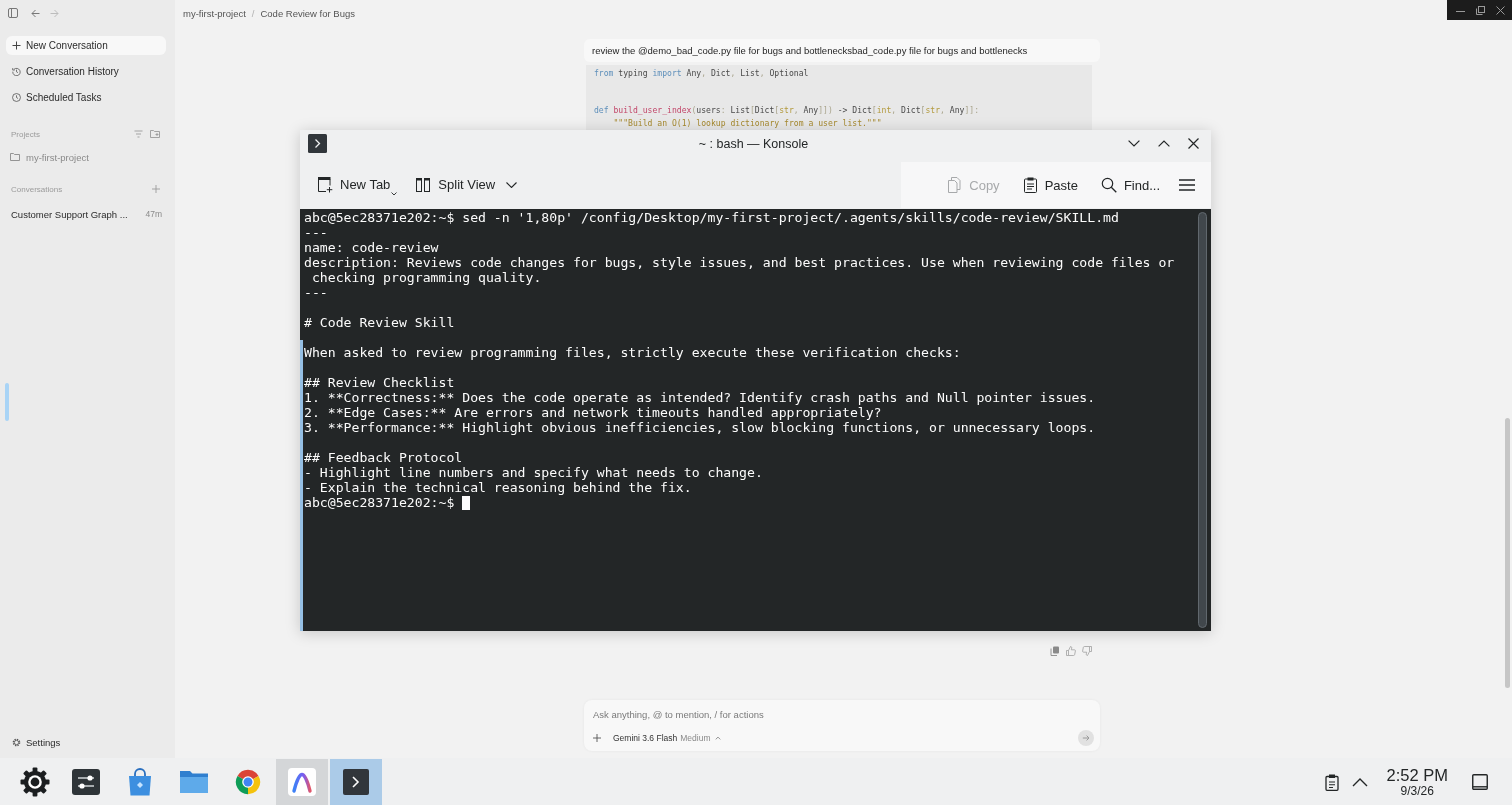 The height and width of the screenshot is (805, 1512). What do you see at coordinates (753, 143) in the screenshot?
I see `window-title: ~ : bash — Konsole` at bounding box center [753, 143].